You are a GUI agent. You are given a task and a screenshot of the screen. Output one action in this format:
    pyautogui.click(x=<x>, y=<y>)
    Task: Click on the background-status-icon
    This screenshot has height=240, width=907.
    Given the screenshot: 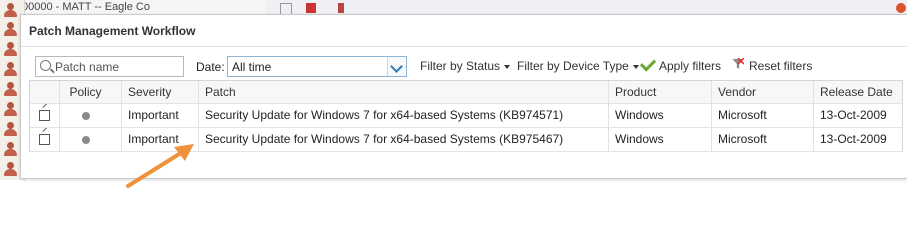 What is the action you would take?
    pyautogui.click(x=901, y=8)
    